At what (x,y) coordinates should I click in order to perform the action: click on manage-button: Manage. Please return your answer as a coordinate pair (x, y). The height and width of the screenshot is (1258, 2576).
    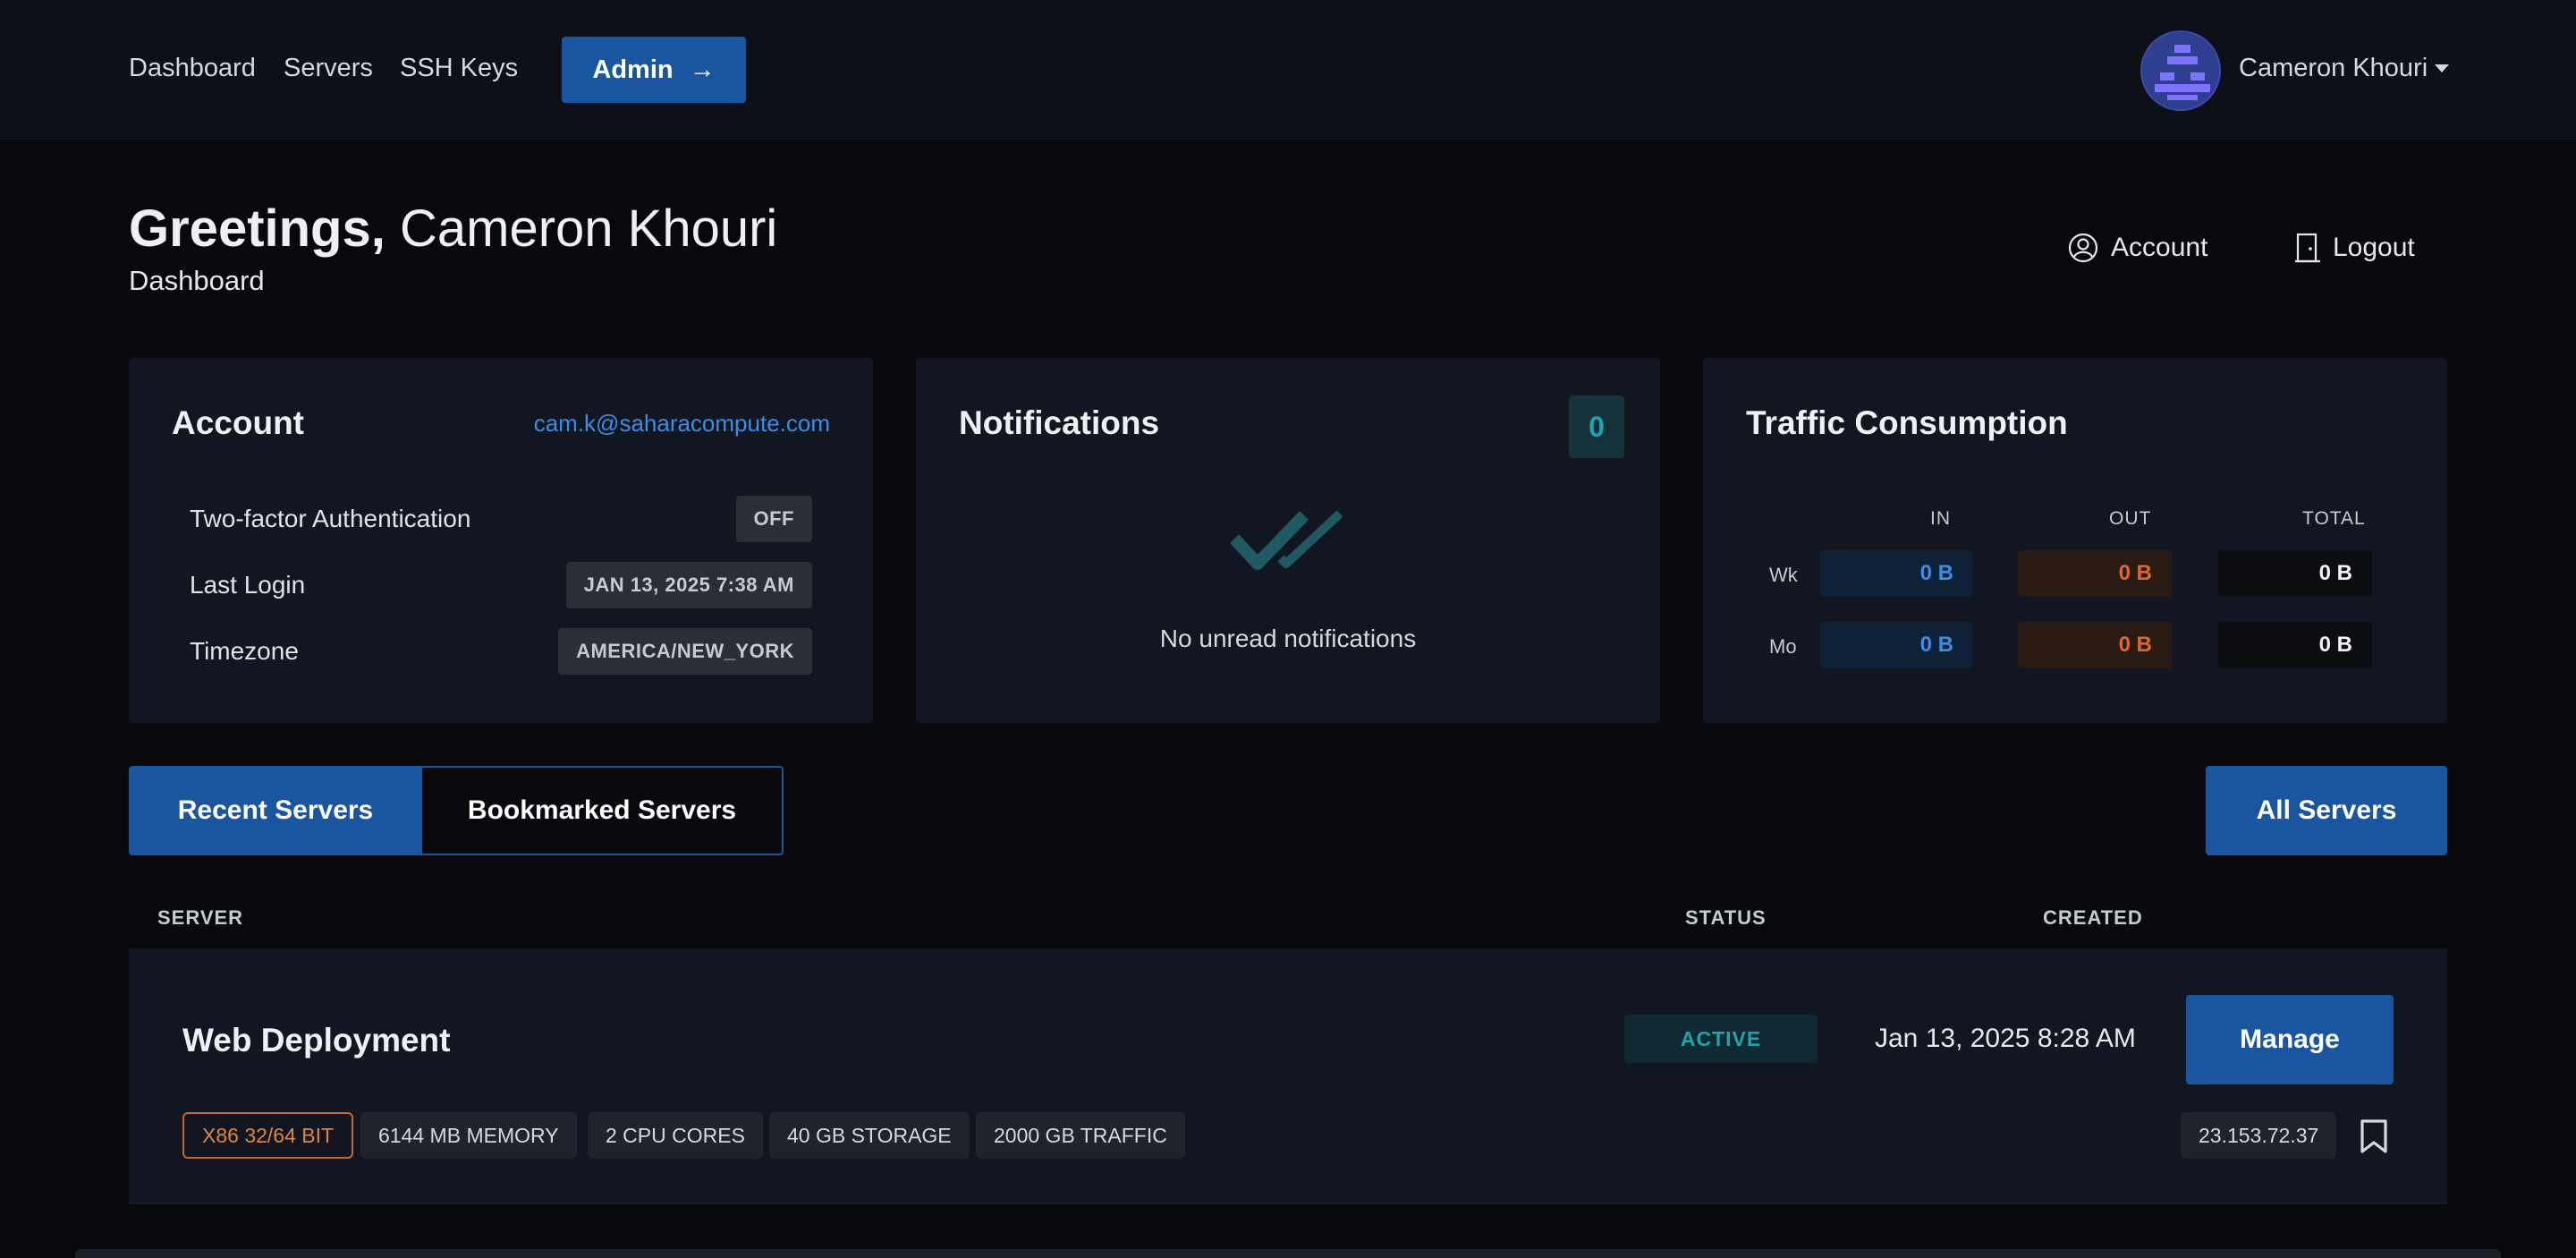
    Looking at the image, I should click on (2290, 1039).